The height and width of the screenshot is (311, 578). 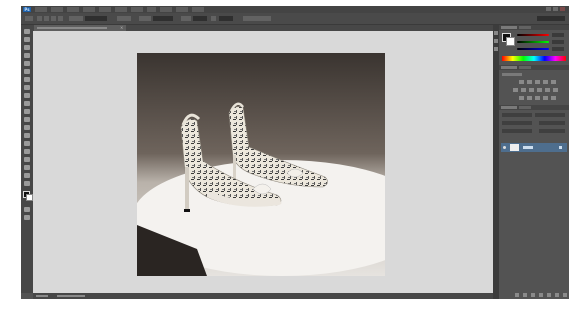 What do you see at coordinates (525, 107) in the screenshot?
I see `channels-tab` at bounding box center [525, 107].